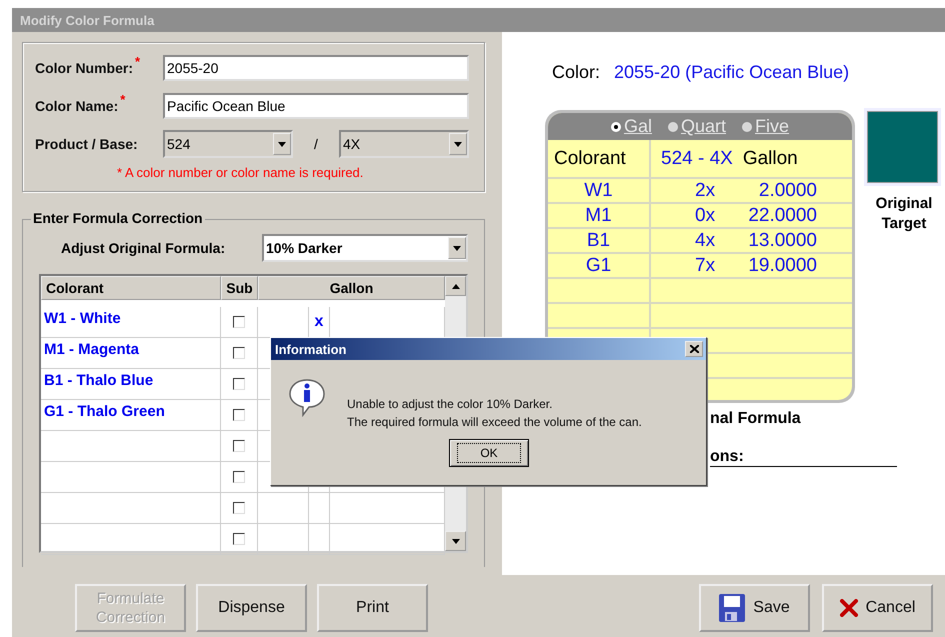 This screenshot has height=637, width=945. Describe the element at coordinates (705, 265) in the screenshot. I see `table-cell-text: 7x` at that location.